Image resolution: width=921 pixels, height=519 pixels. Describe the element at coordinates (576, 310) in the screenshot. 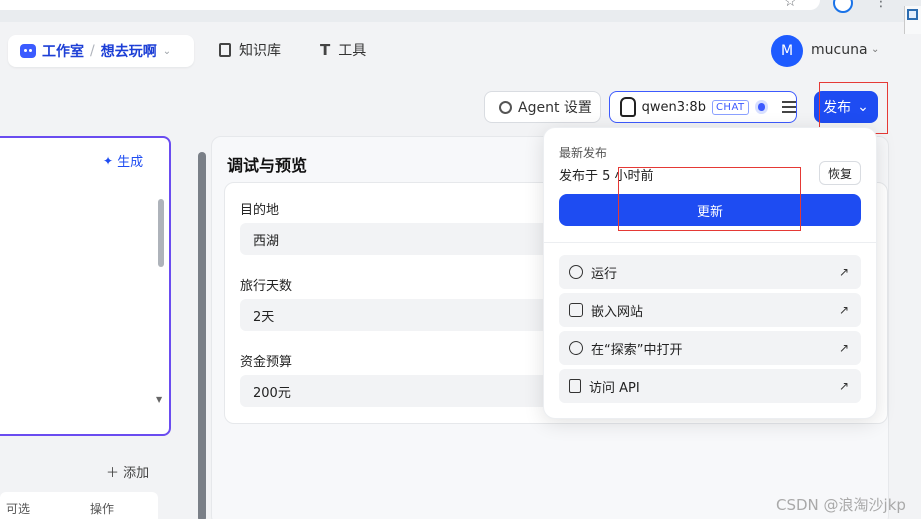

I see `embed-icon` at that location.